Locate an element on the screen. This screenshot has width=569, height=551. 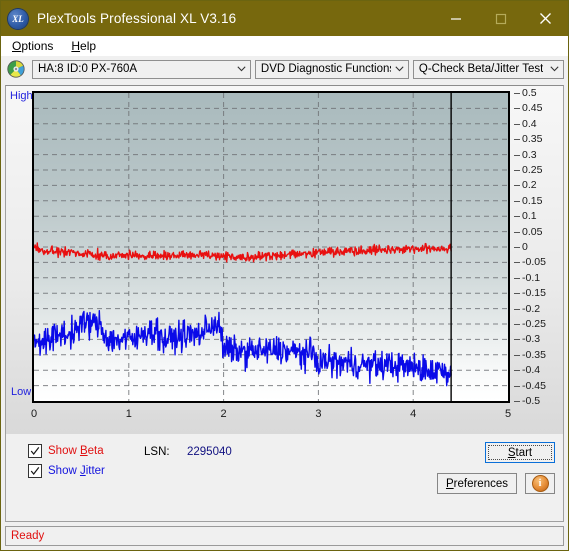
status-bar: Ready is located at coordinates (284, 536).